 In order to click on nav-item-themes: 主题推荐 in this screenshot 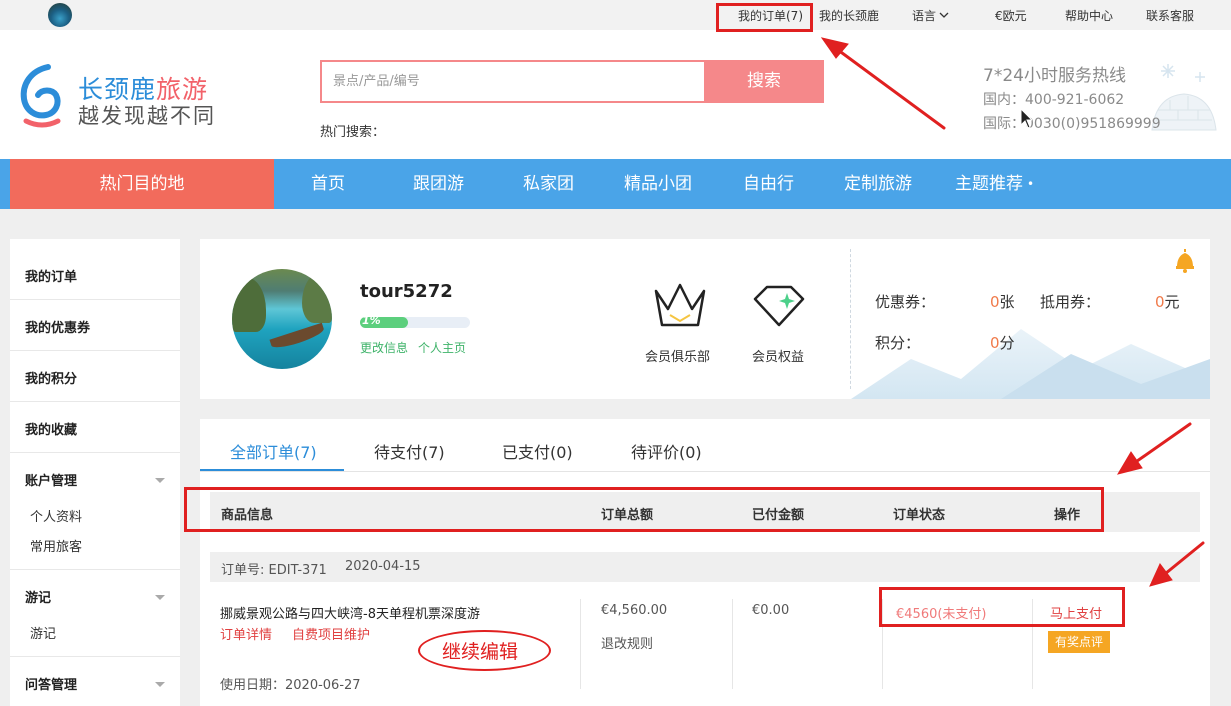, I will do `click(989, 184)`.